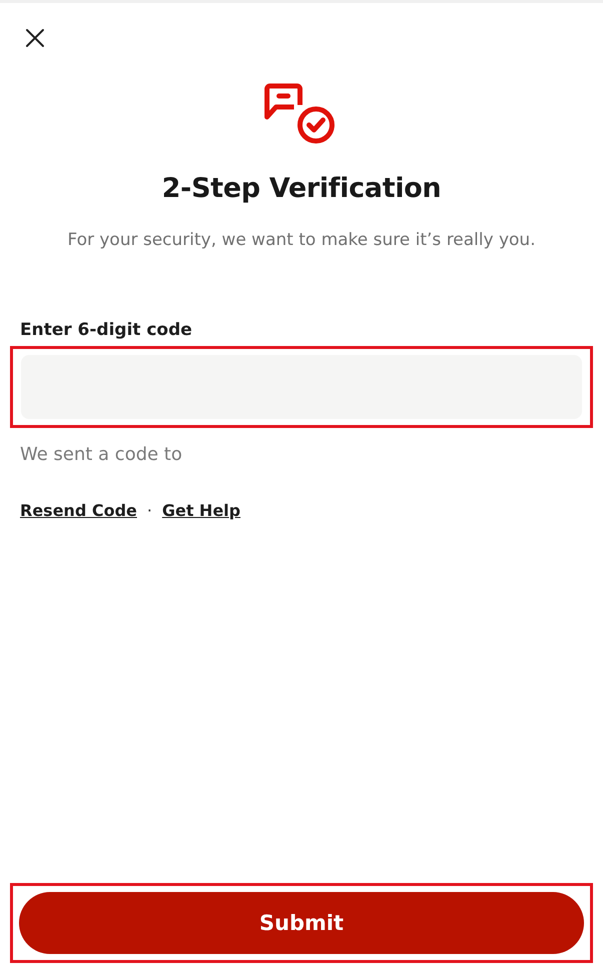  I want to click on sent-note: We sent a code to, so click(102, 454).